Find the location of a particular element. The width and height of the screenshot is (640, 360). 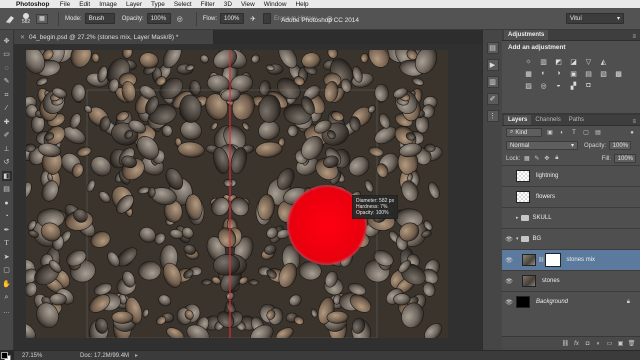

gradient-tool-icon: ▤ is located at coordinates (7, 190).